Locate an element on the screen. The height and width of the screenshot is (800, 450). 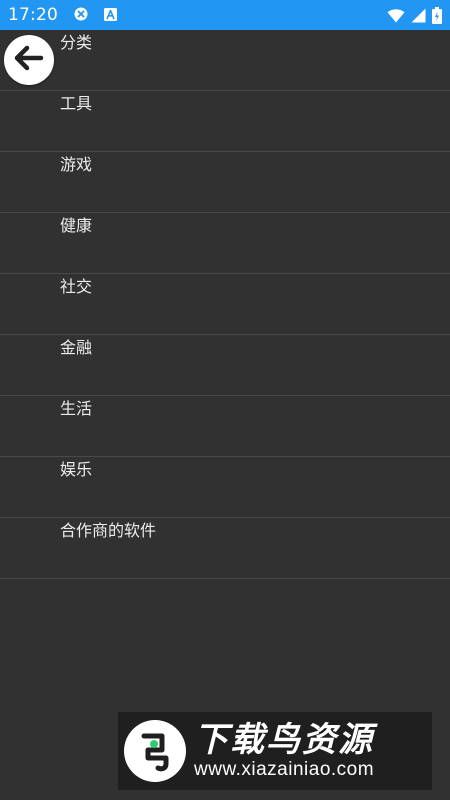
category-label: 分类 is located at coordinates (76, 42).